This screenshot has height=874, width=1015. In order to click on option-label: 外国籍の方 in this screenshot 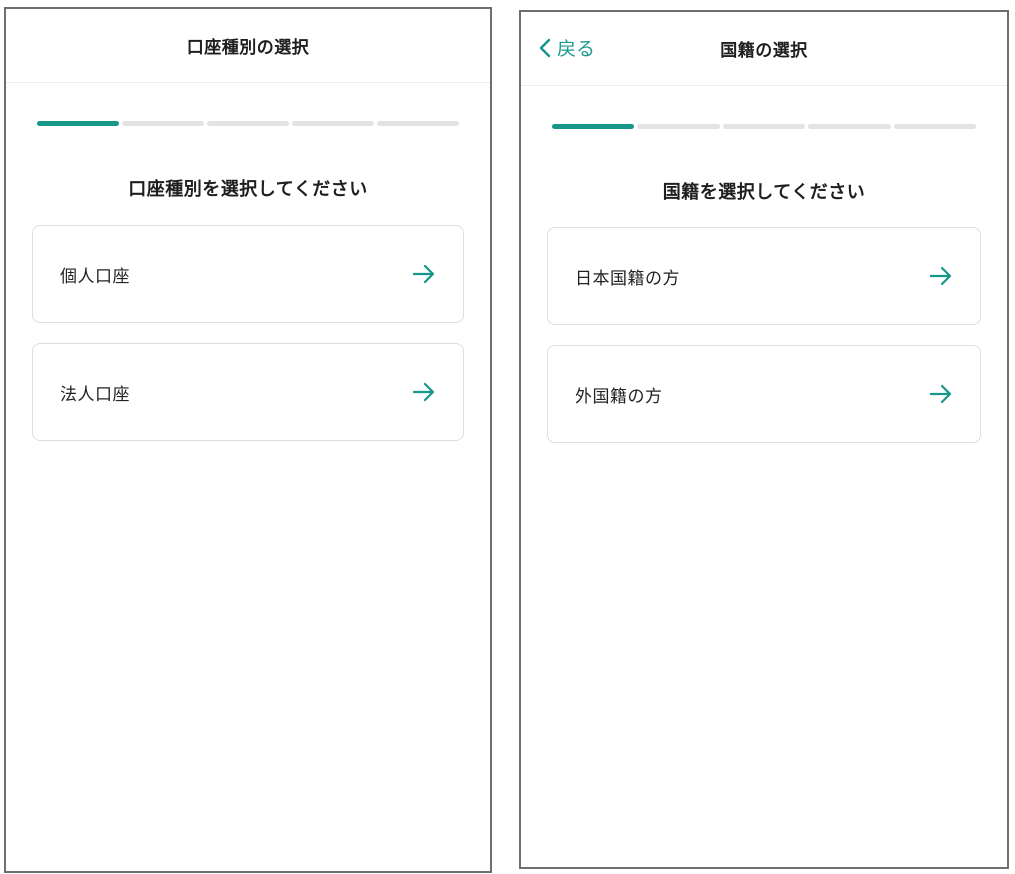, I will do `click(619, 396)`.